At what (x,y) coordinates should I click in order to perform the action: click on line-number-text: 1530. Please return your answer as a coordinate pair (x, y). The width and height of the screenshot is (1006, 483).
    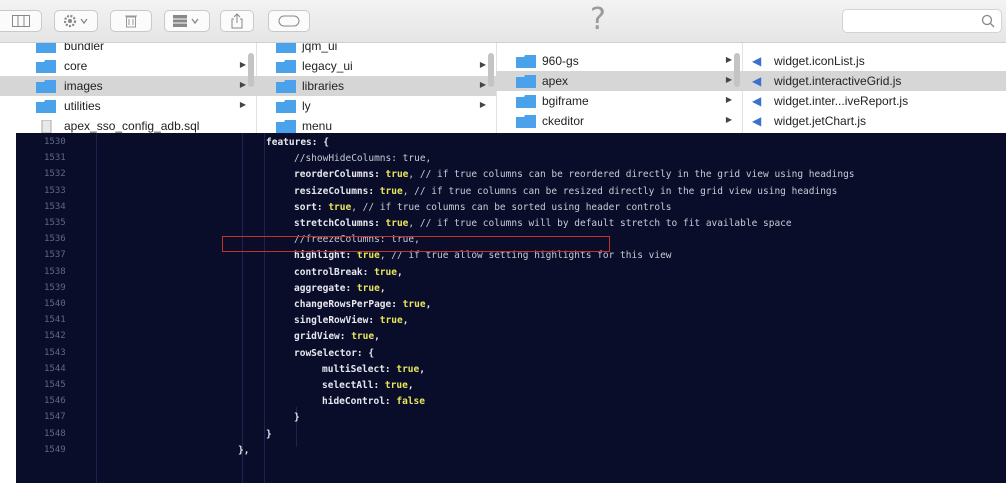
    Looking at the image, I should click on (55, 142).